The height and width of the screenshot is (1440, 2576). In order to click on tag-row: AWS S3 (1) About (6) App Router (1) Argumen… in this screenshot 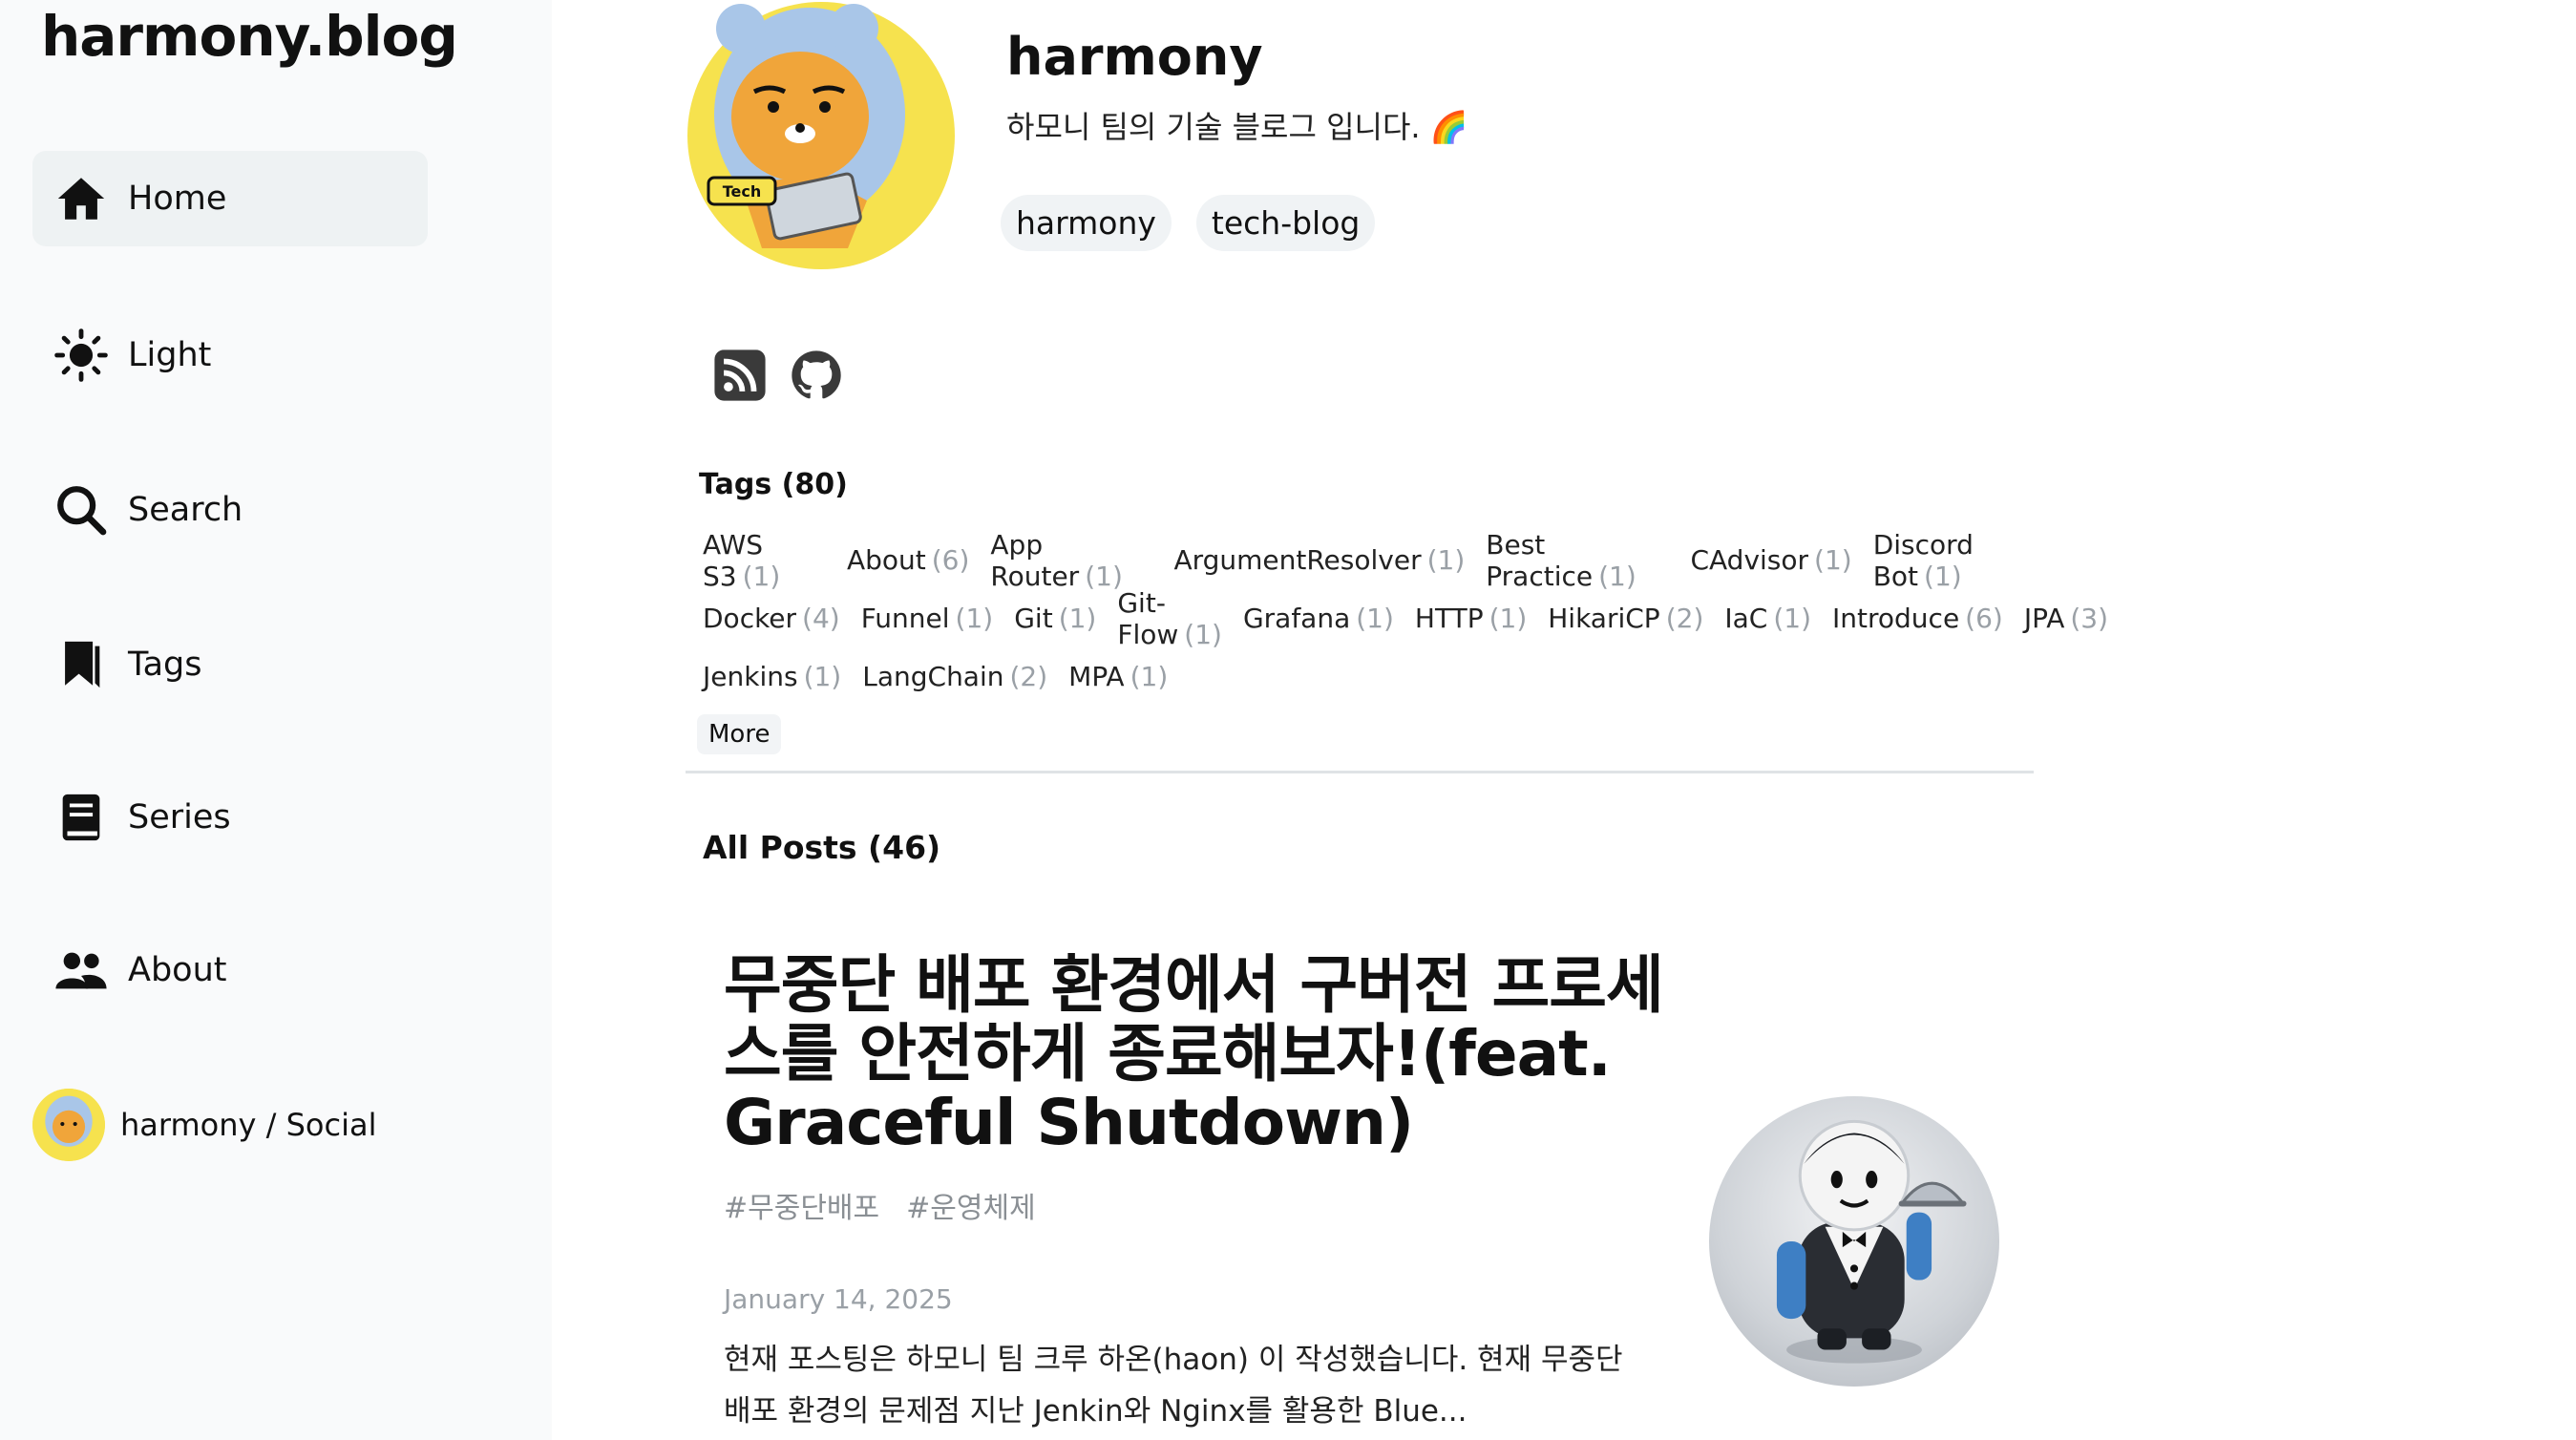, I will do `click(1371, 560)`.